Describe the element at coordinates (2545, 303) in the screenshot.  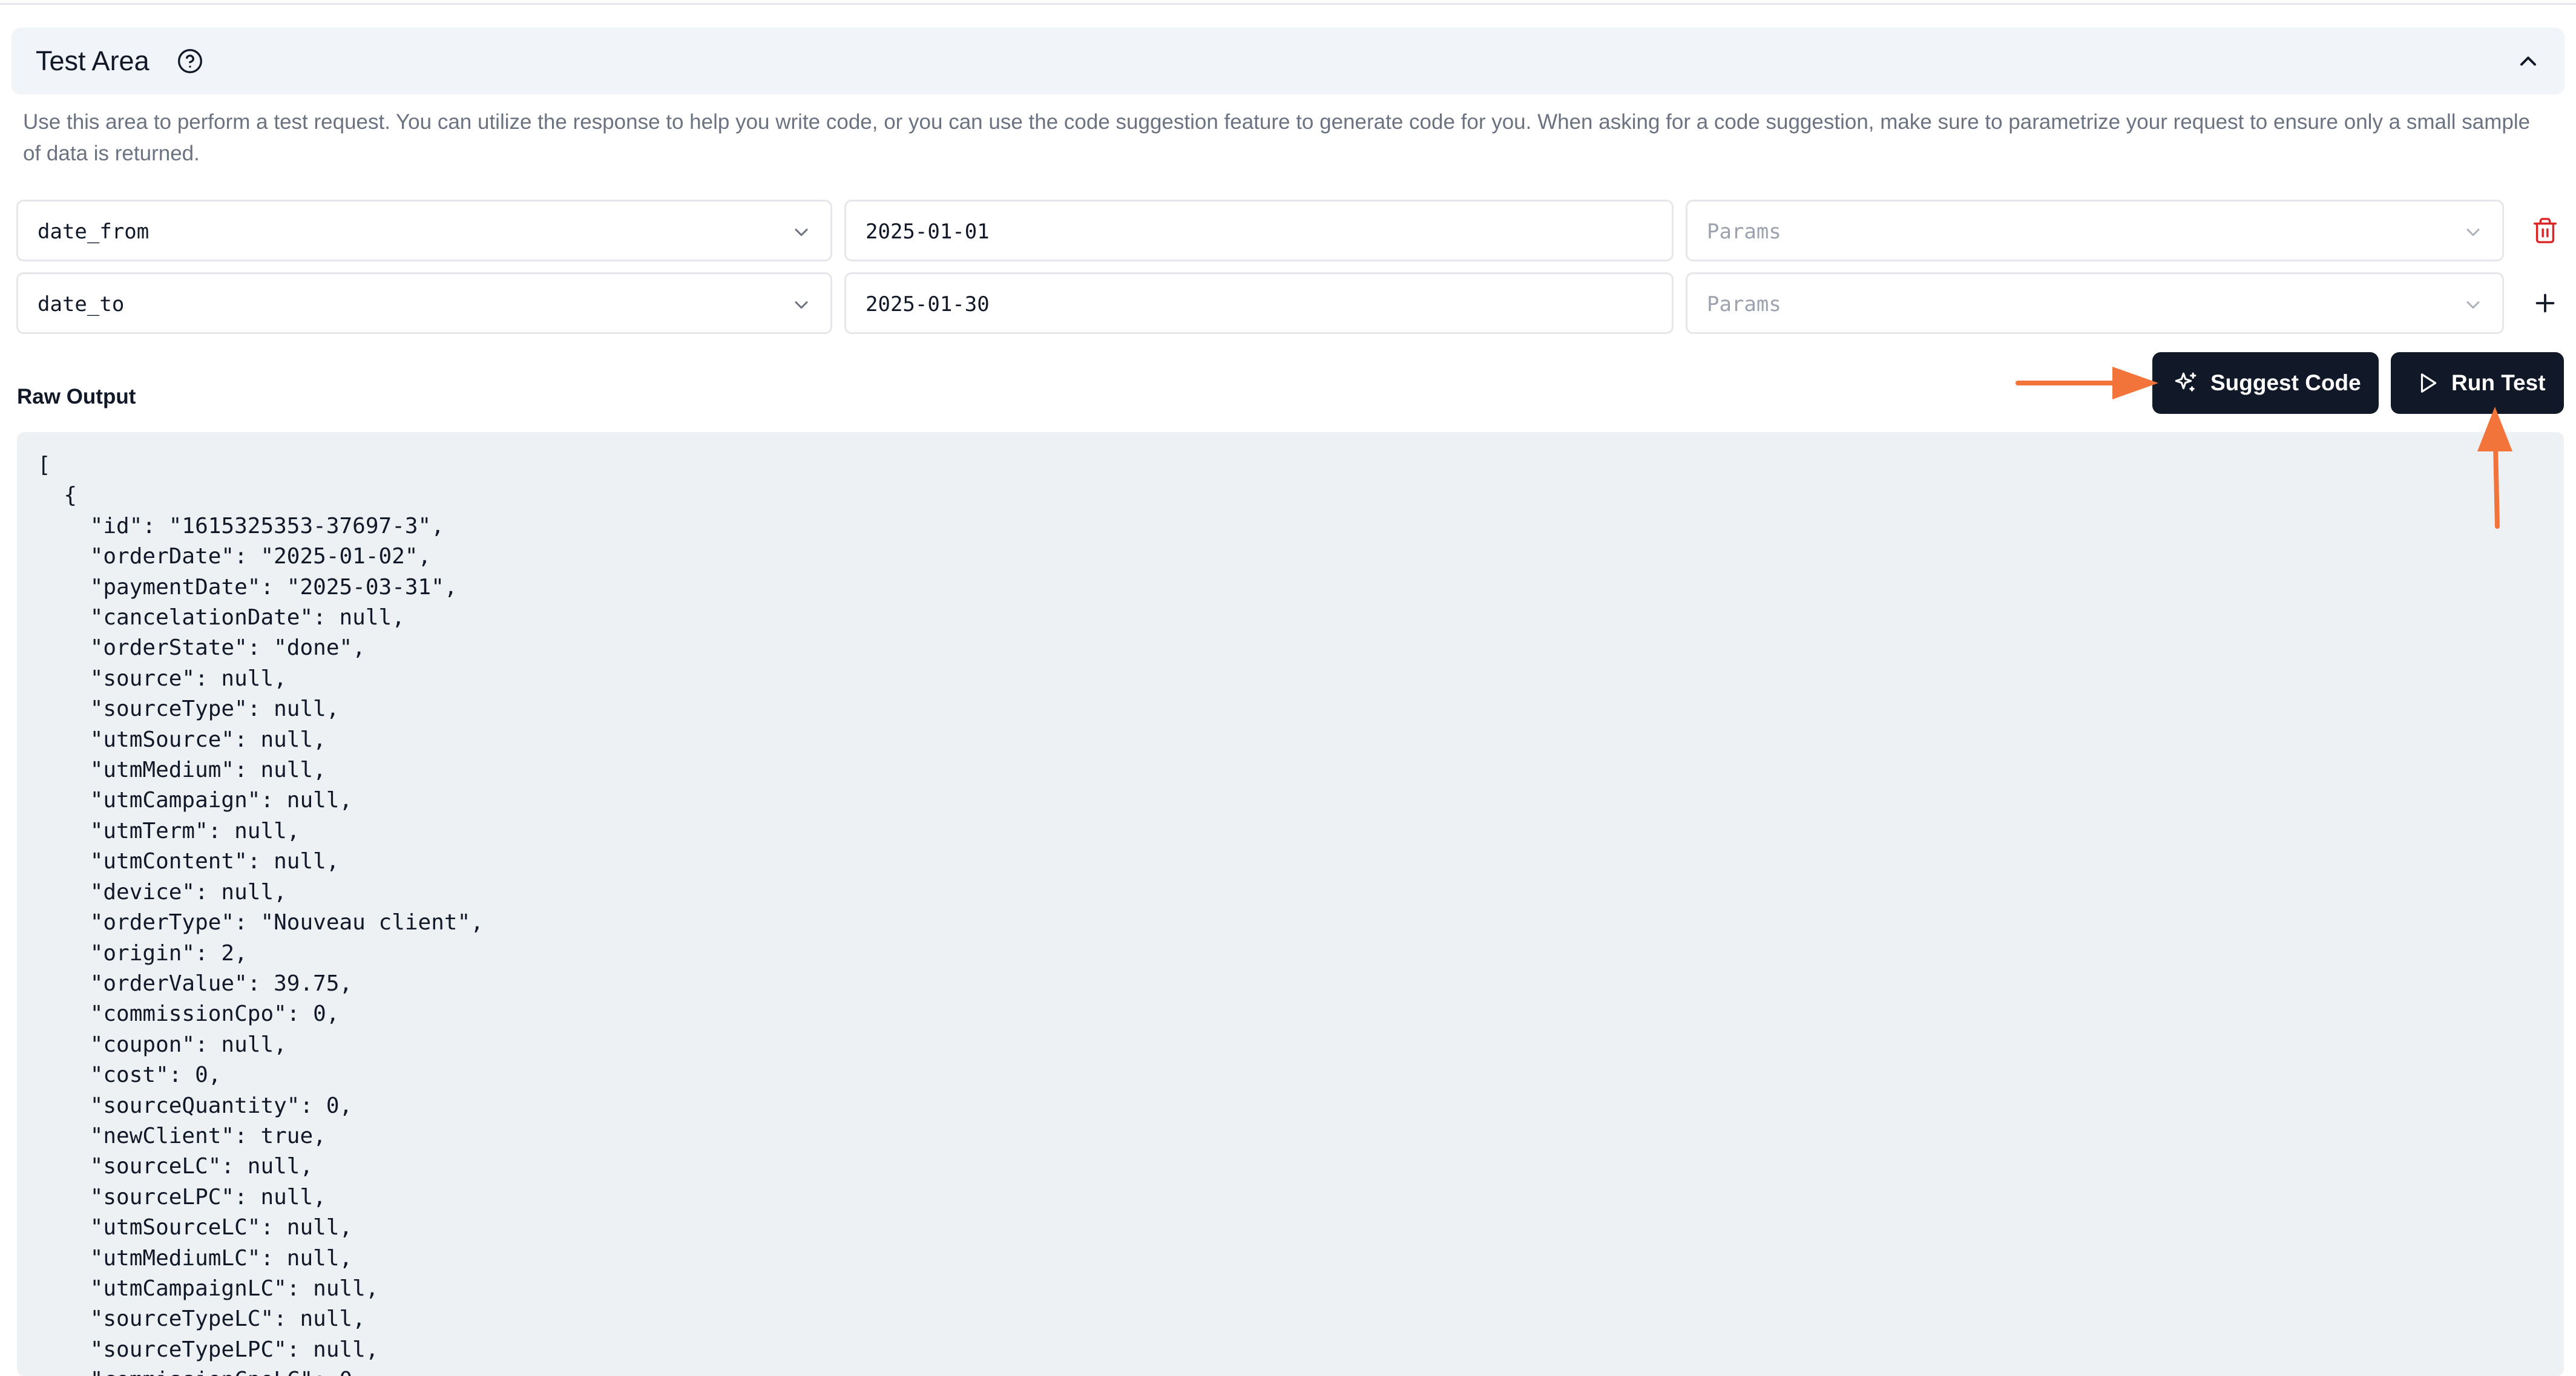
I see `plus-icon` at that location.